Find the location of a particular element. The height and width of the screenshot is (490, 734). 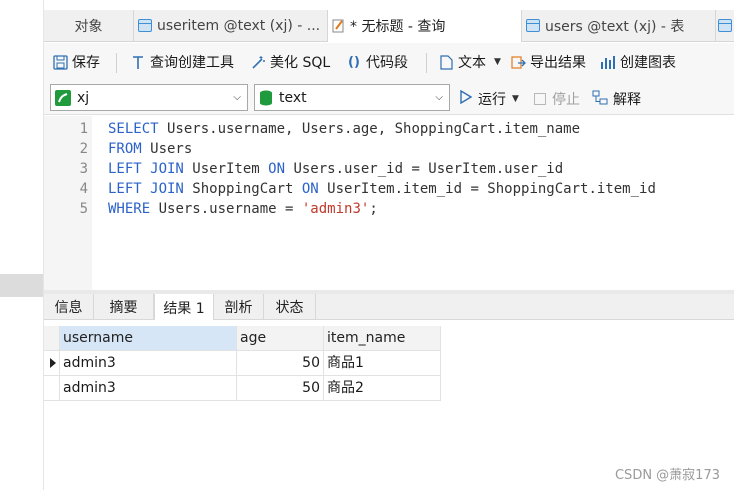

column-header-item-name: item_name is located at coordinates (382, 338).